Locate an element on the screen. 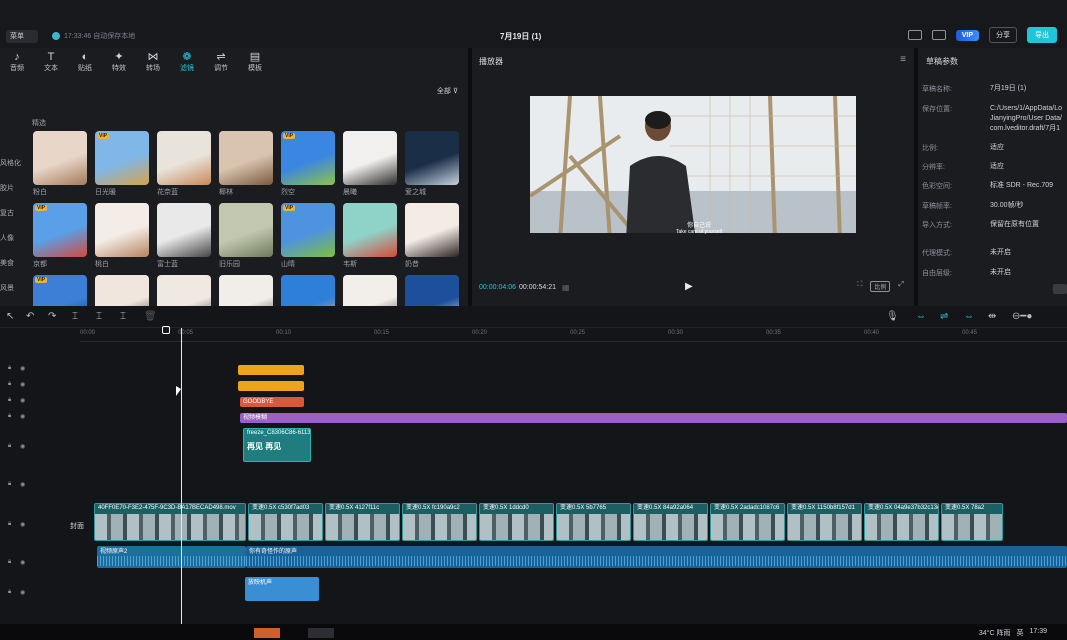 The image size is (1067, 640). filter-thumb: 奶昔 is located at coordinates (433, 238).